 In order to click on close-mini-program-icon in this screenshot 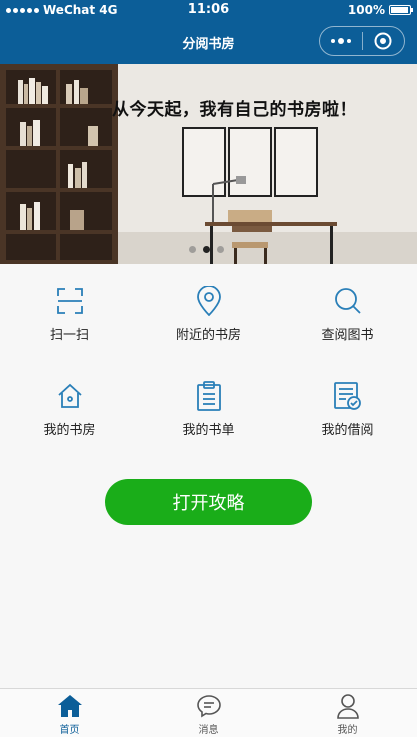, I will do `click(383, 41)`.